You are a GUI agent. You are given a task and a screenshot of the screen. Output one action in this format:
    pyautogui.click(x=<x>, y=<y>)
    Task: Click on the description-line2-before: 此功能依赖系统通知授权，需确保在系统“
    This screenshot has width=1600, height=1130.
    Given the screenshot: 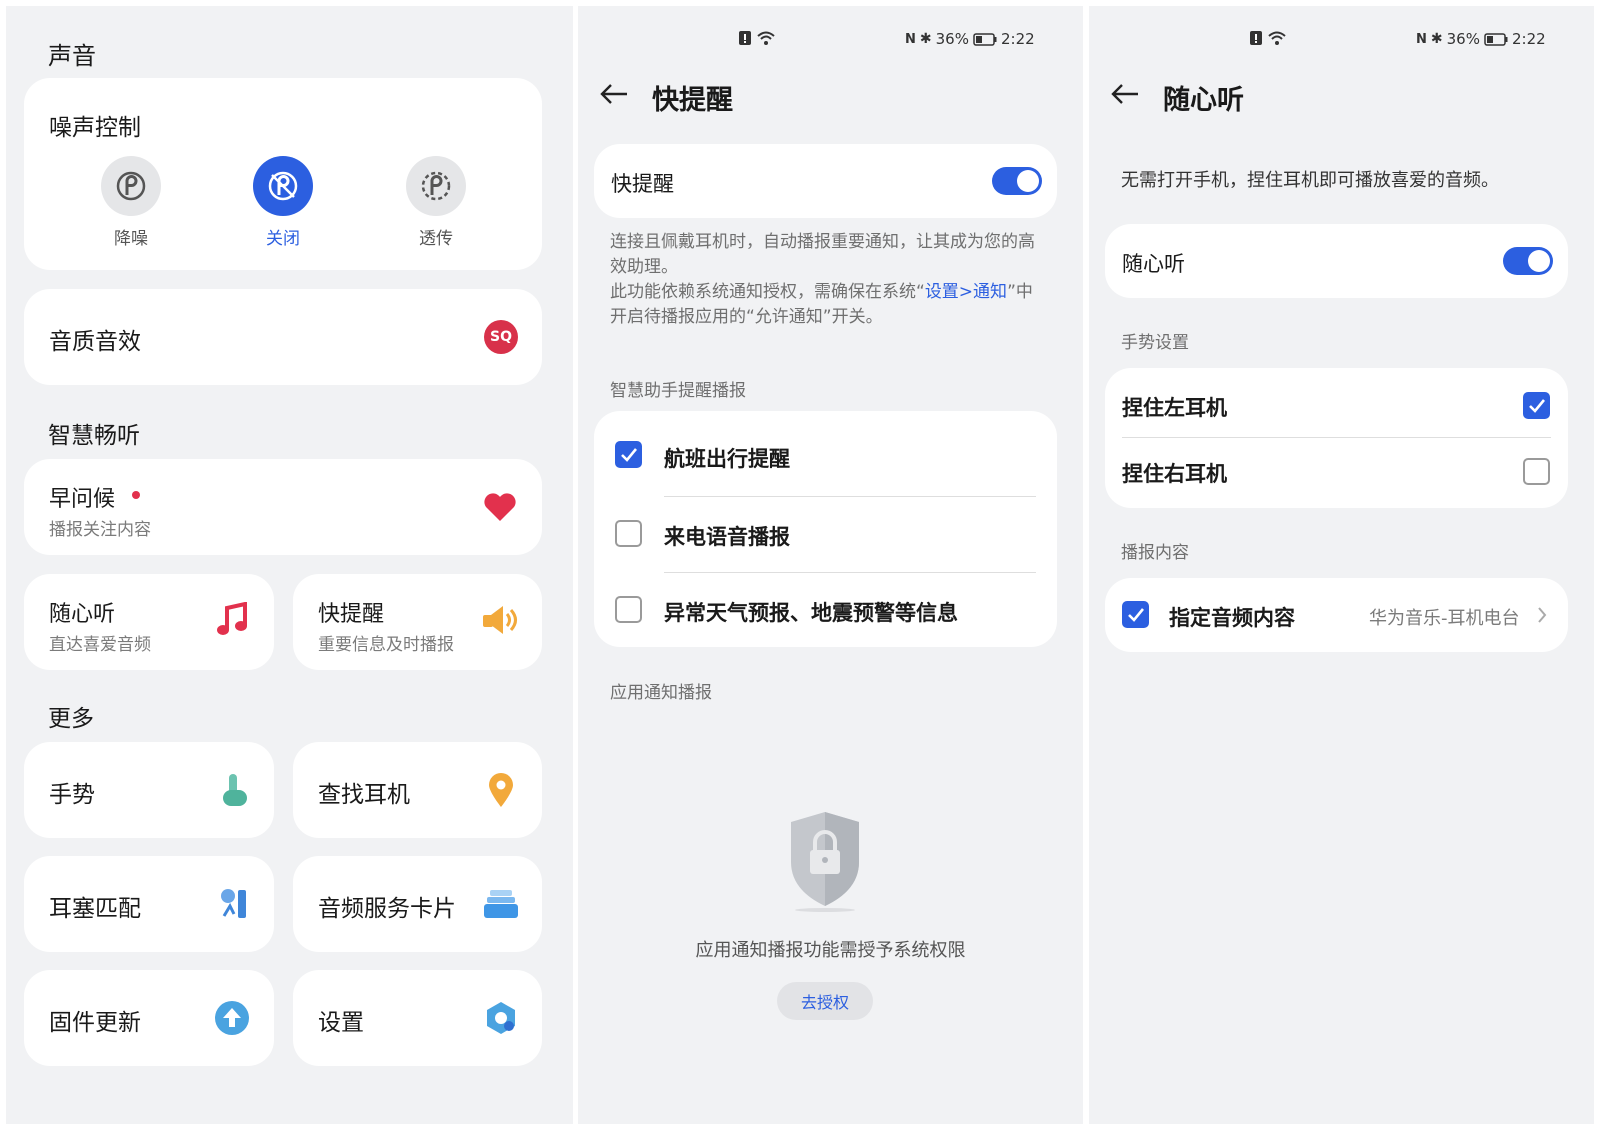 What is the action you would take?
    pyautogui.click(x=767, y=292)
    